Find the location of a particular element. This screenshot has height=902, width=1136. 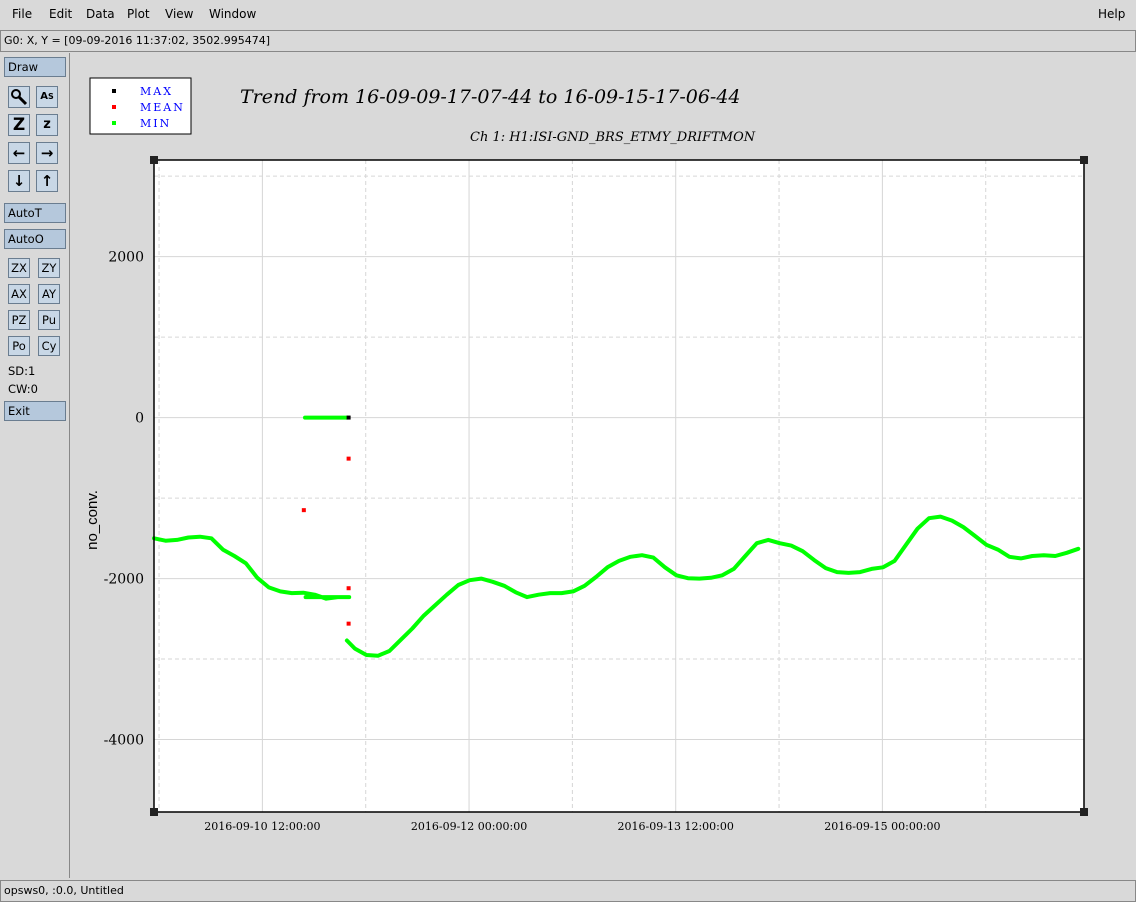

legend-mean-marker is located at coordinates (114, 107).